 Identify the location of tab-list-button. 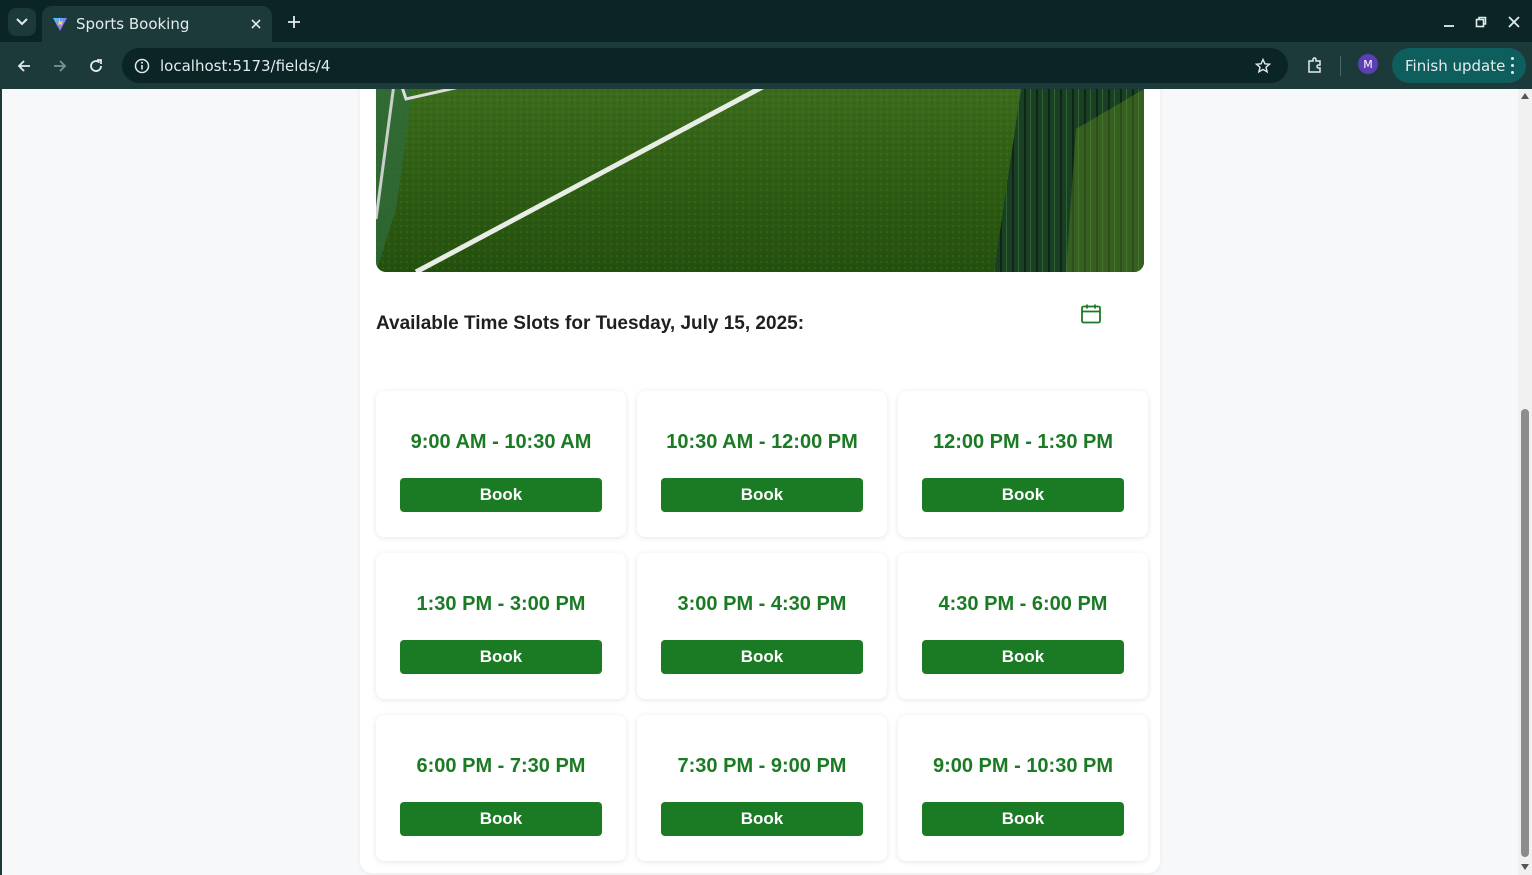
(22, 22).